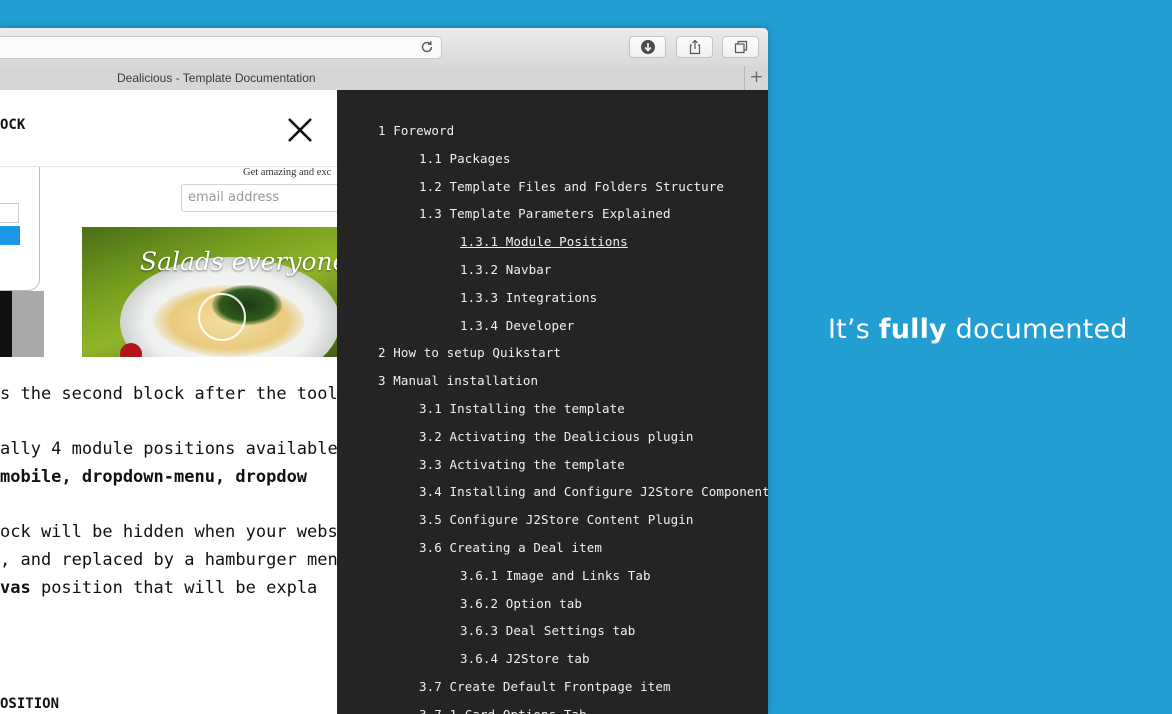  Describe the element at coordinates (978, 329) in the screenshot. I see `tagline: It’s fully documented` at that location.